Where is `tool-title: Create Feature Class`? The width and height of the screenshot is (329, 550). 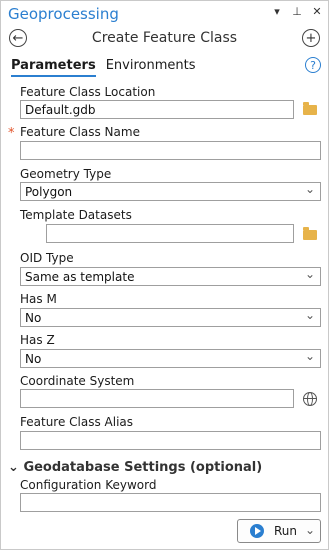
tool-title: Create Feature Class is located at coordinates (164, 38).